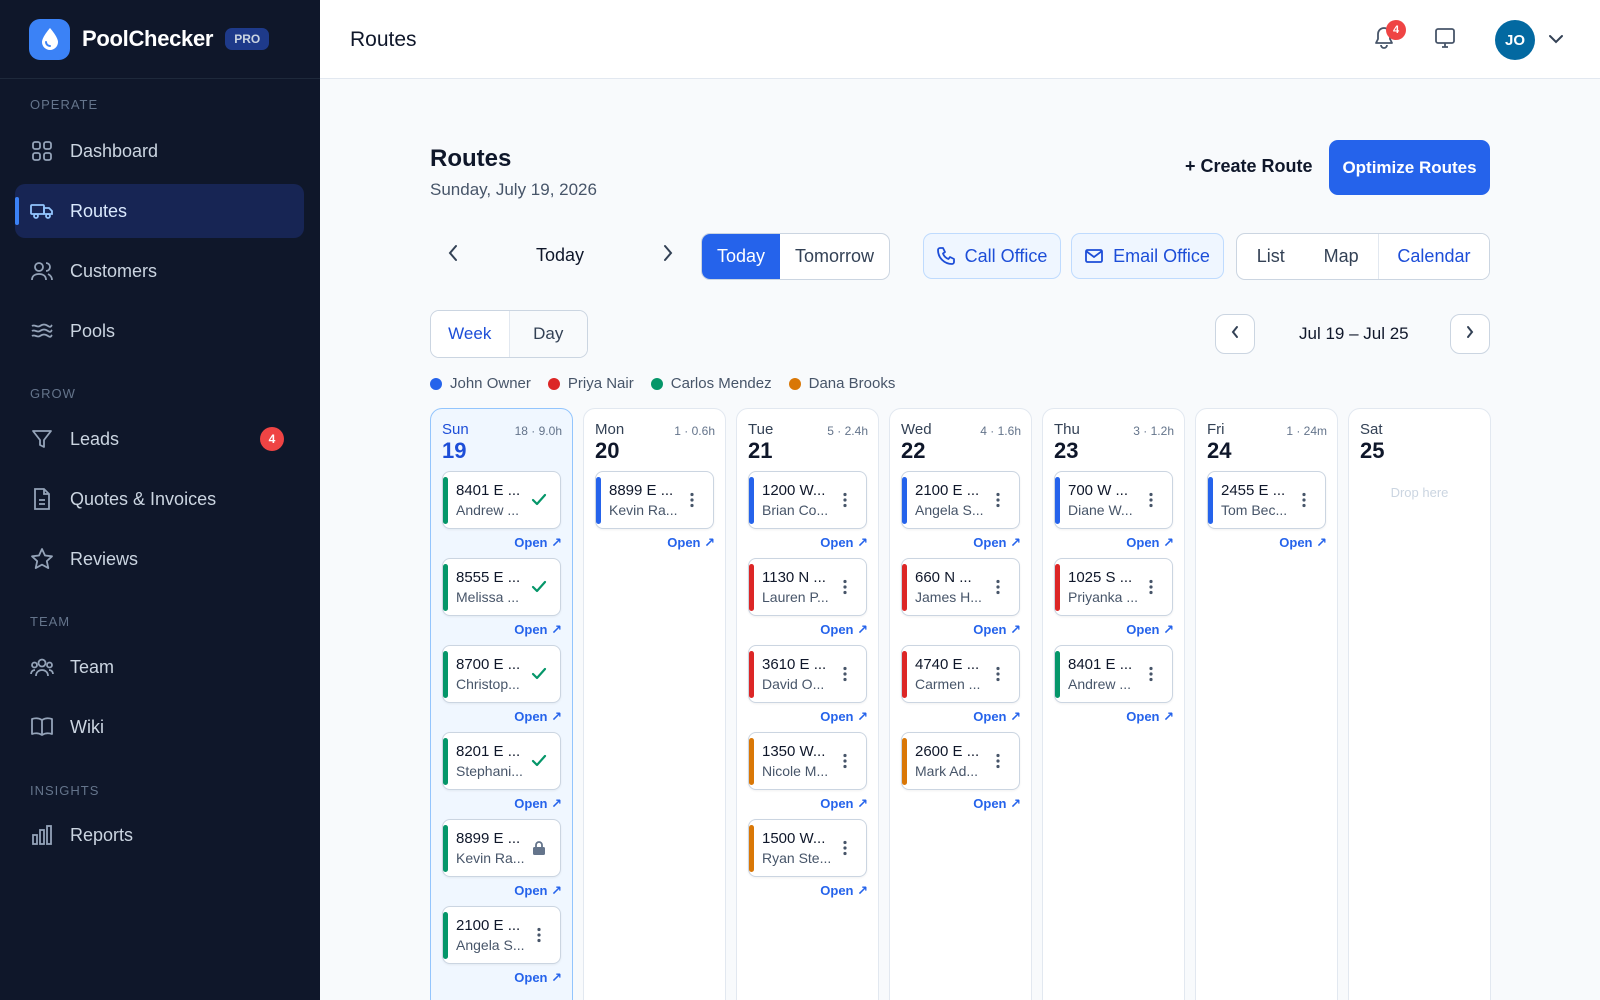 Image resolution: width=1600 pixels, height=1000 pixels. What do you see at coordinates (159, 151) in the screenshot?
I see `sidebar-item-dashboard: Dashboard` at bounding box center [159, 151].